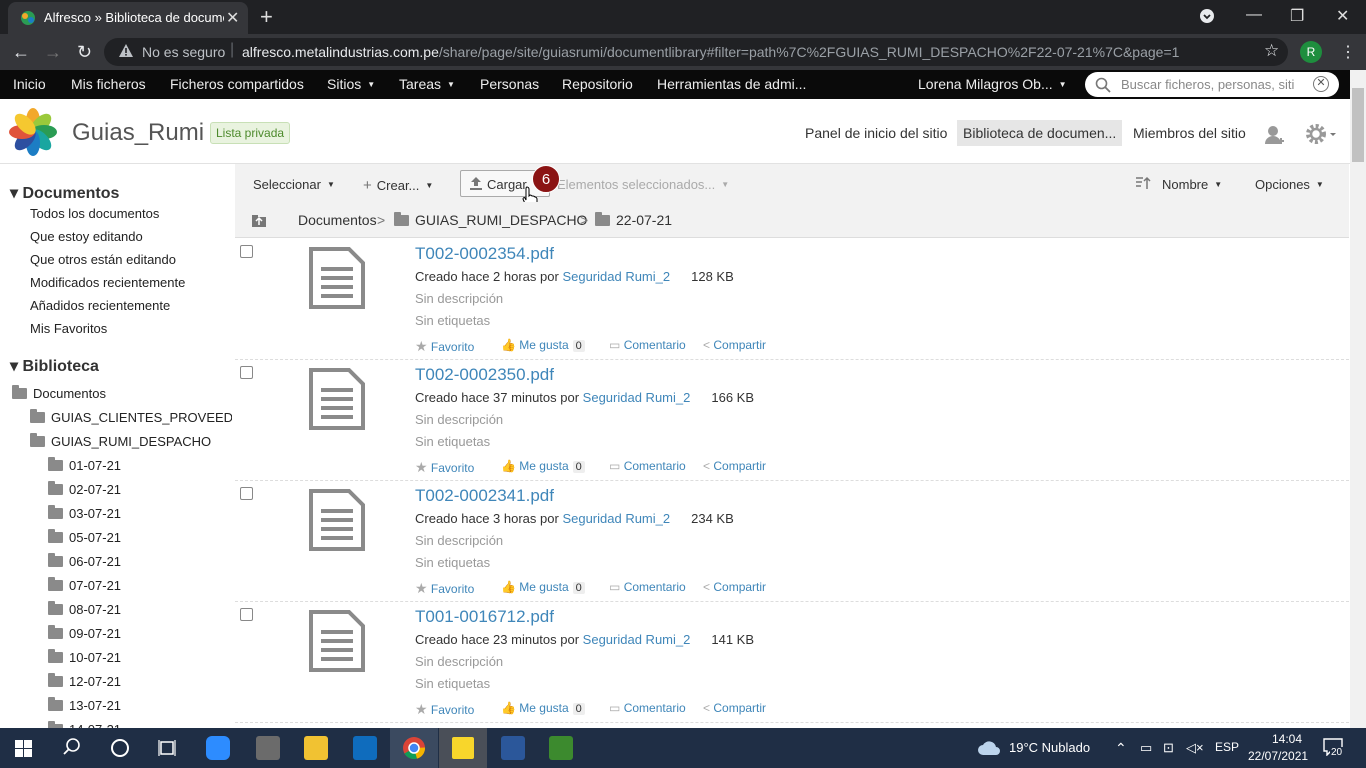  What do you see at coordinates (1227, 747) in the screenshot?
I see `language-indicator: ESP` at bounding box center [1227, 747].